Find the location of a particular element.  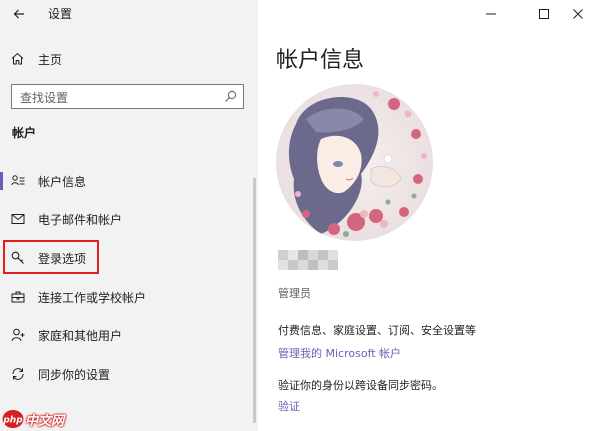

selection-indicator is located at coordinates (1, 181).